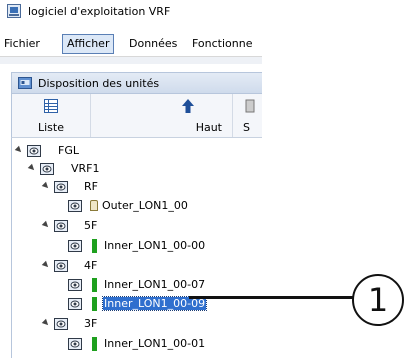  Describe the element at coordinates (91, 323) in the screenshot. I see `tree-node-label: 3F` at that location.